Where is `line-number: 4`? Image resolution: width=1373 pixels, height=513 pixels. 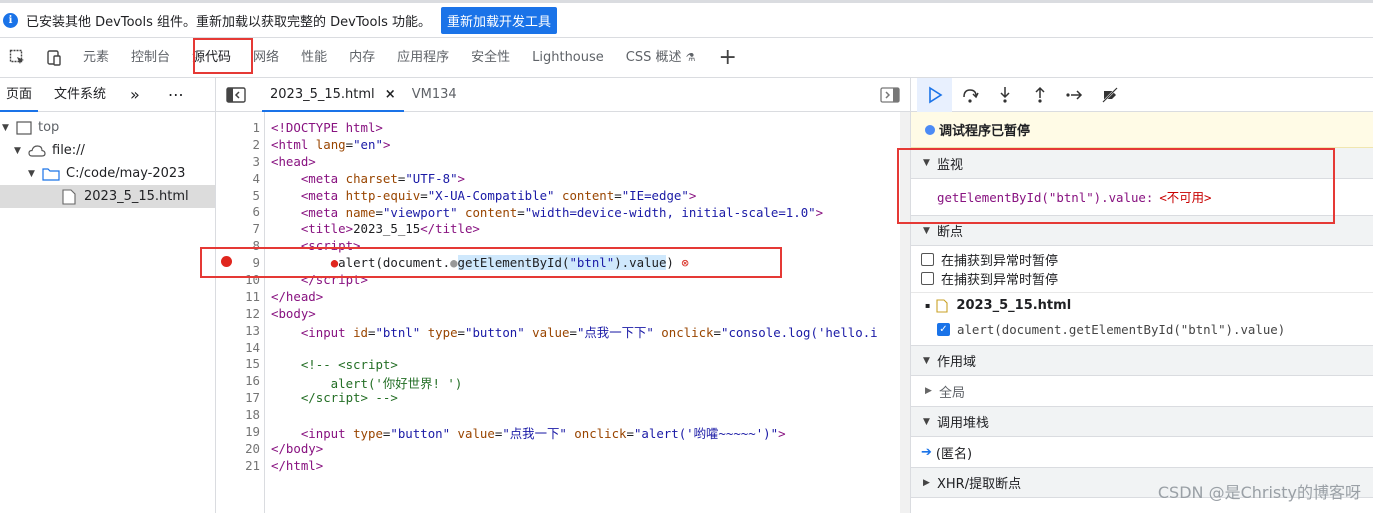
line-number: 4 is located at coordinates (240, 179).